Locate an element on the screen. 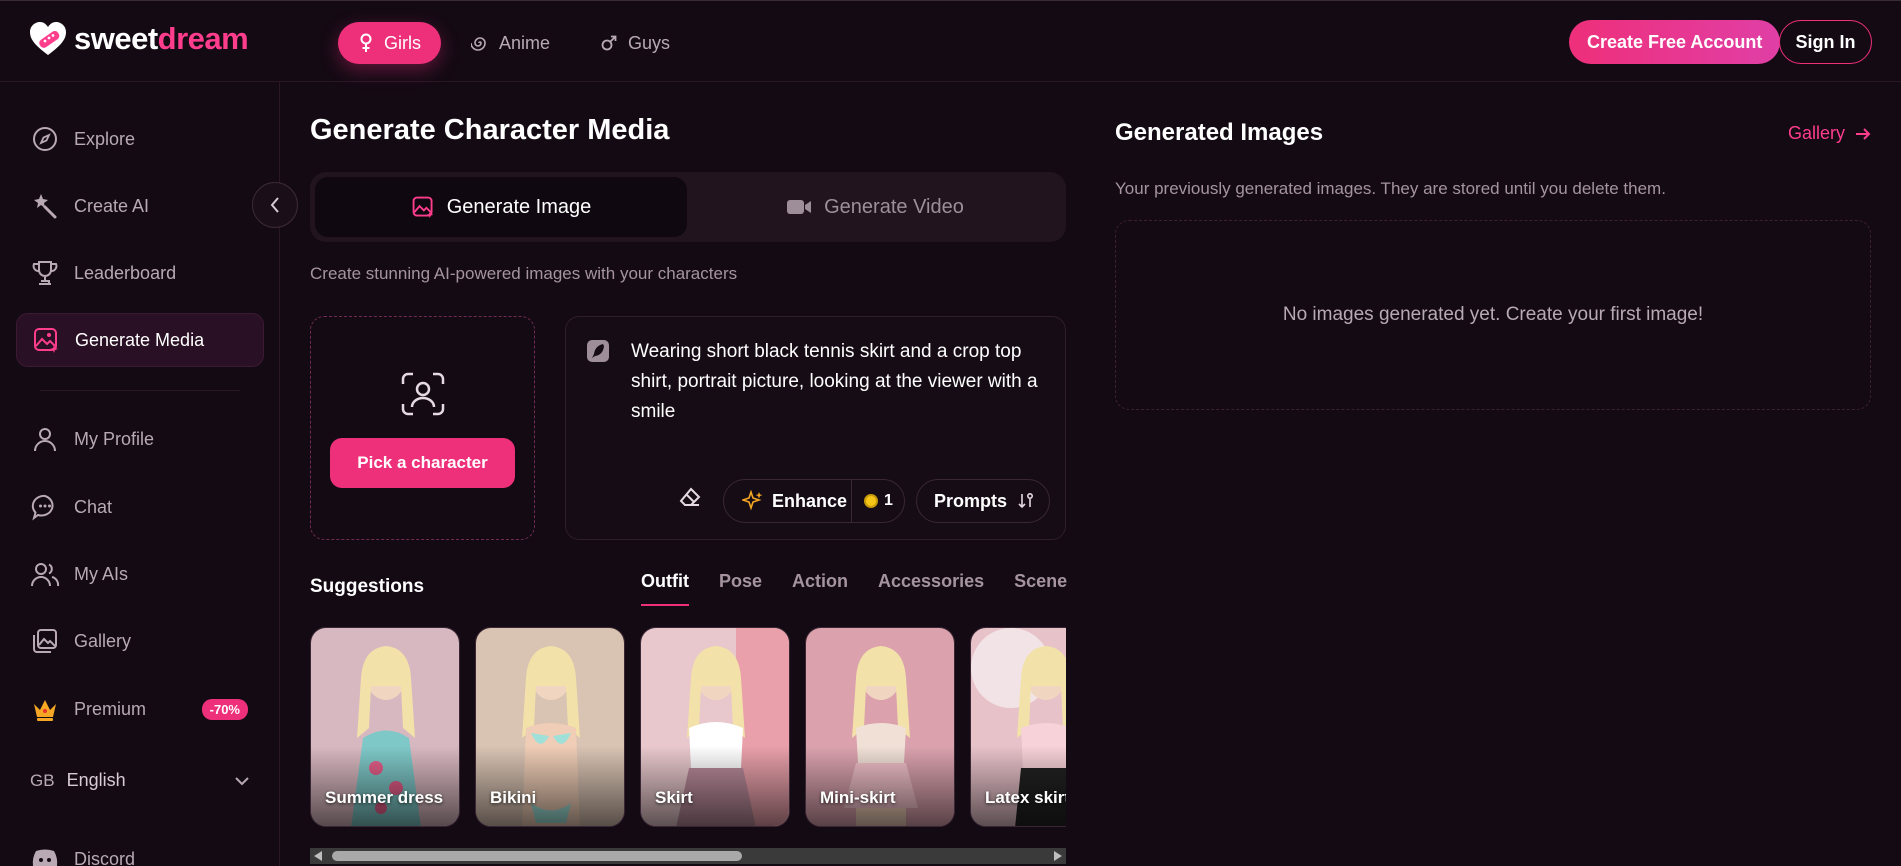 Image resolution: width=1901 pixels, height=866 pixels. sidebar-item-label: Create AI is located at coordinates (112, 205).